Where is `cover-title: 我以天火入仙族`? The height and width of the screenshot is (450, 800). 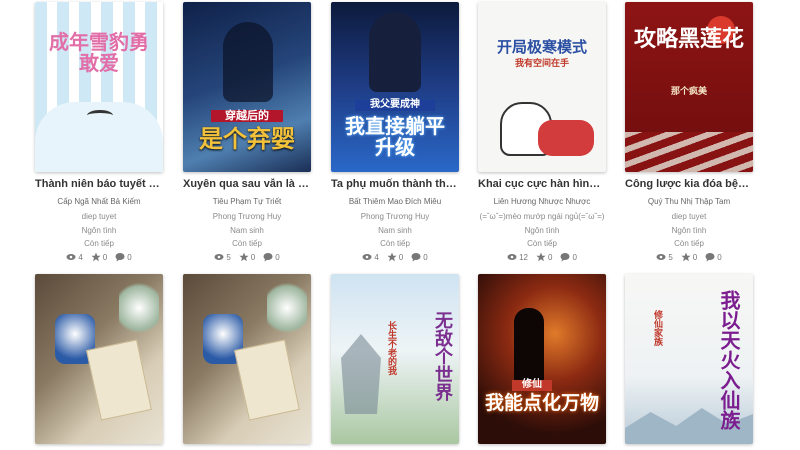 cover-title: 我以天火入仙族 is located at coordinates (729, 360).